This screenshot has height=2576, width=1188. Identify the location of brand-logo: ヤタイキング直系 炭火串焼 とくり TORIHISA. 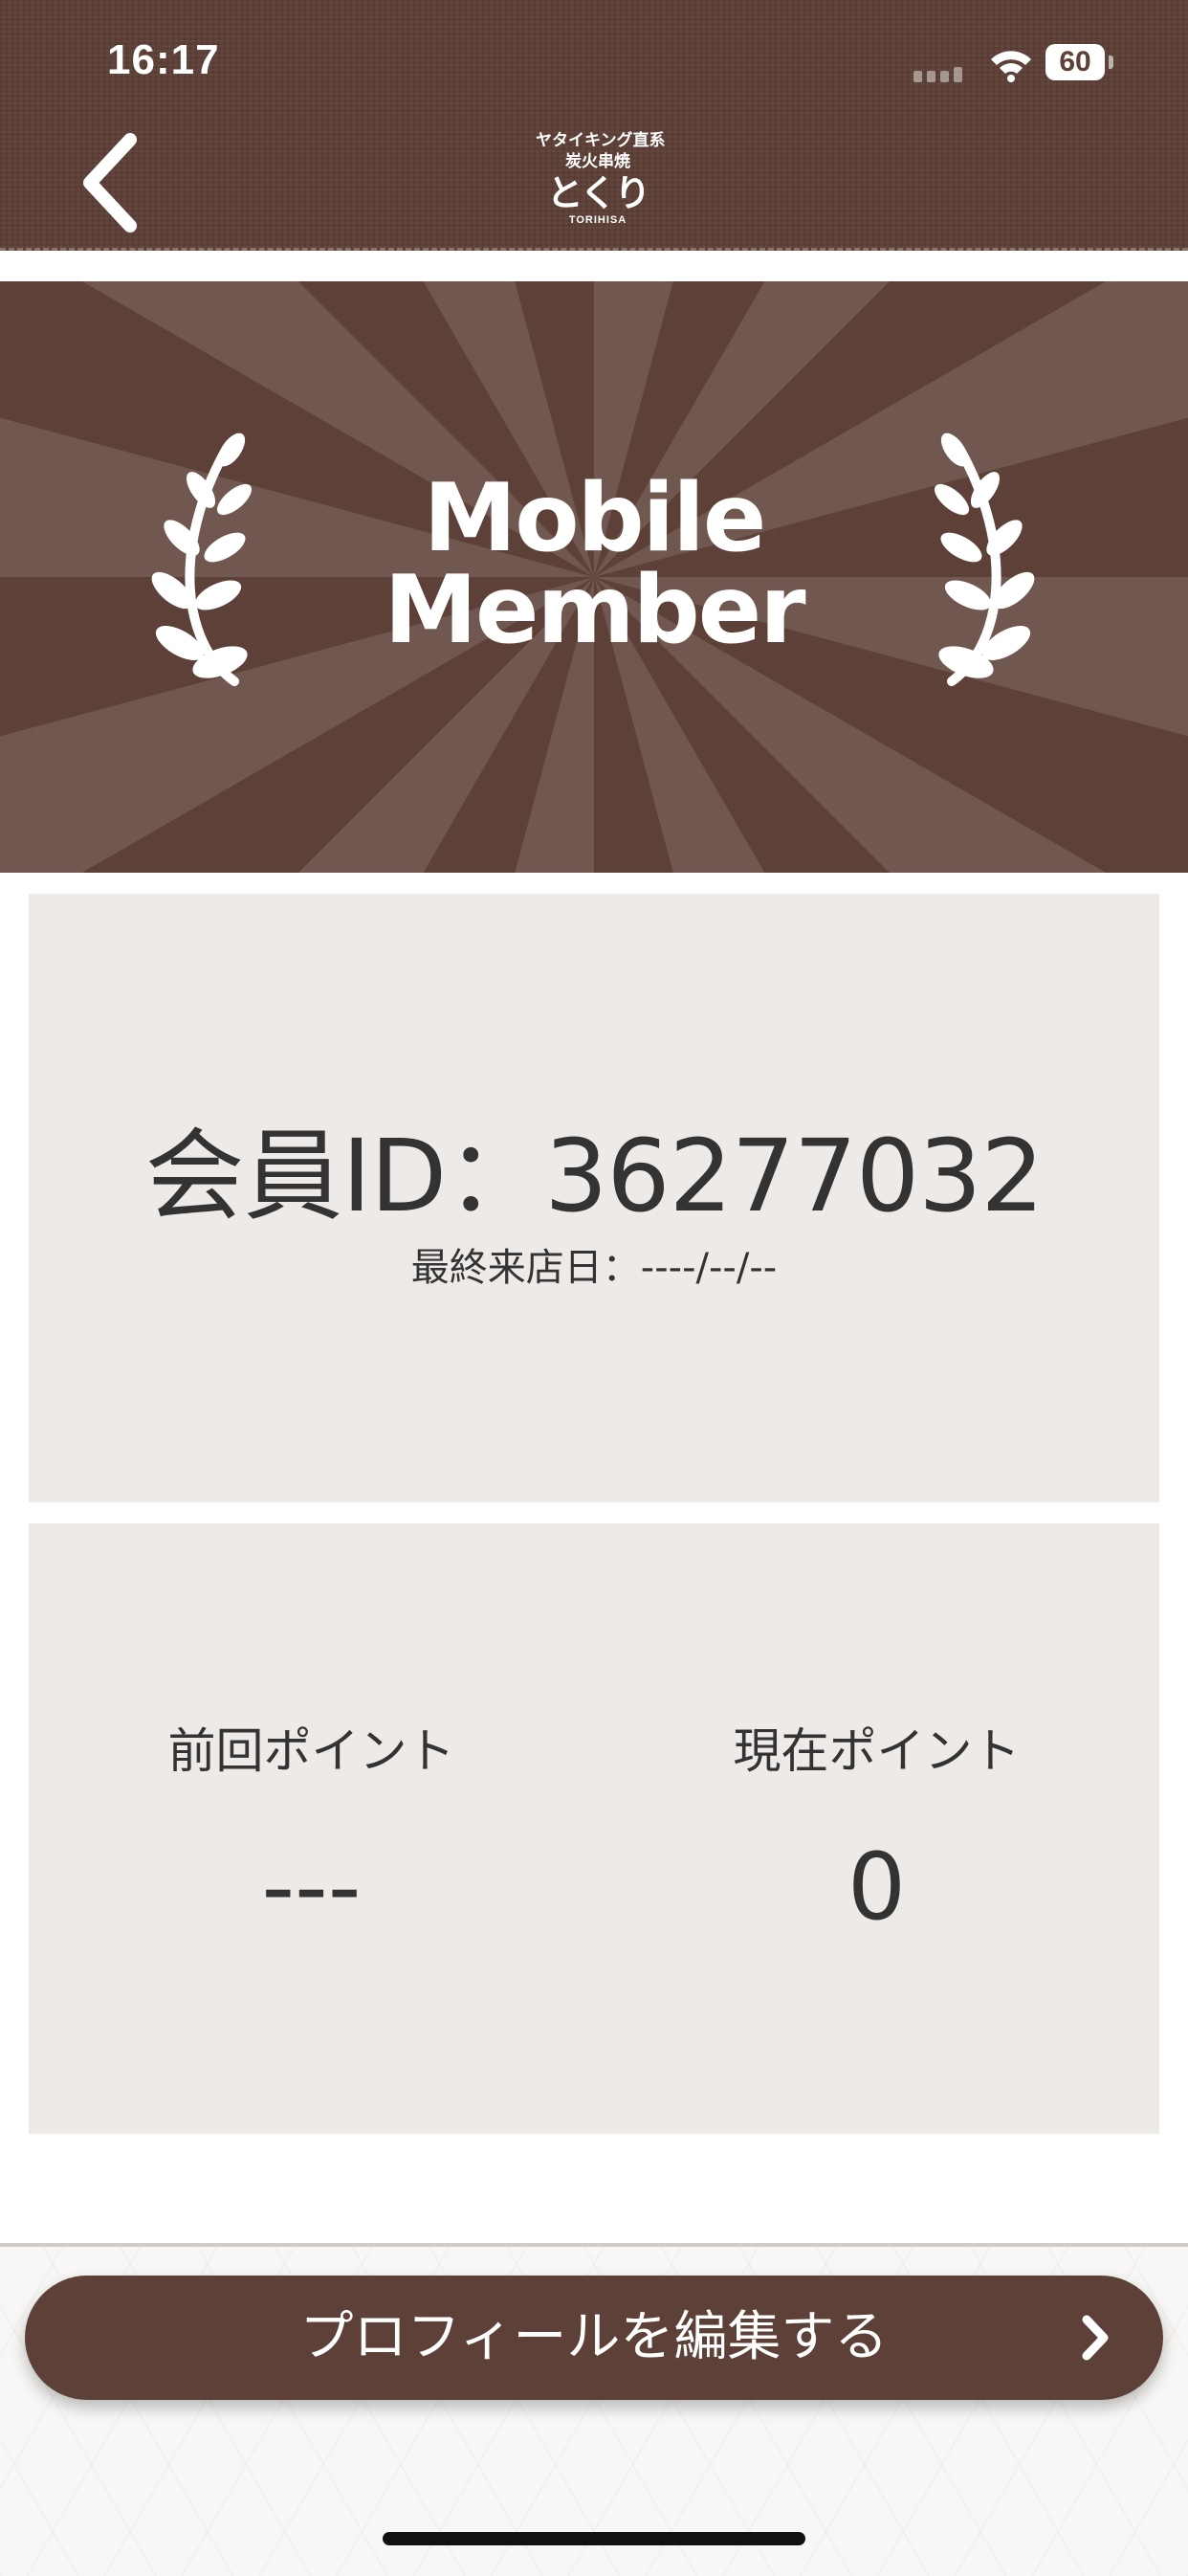
(601, 187).